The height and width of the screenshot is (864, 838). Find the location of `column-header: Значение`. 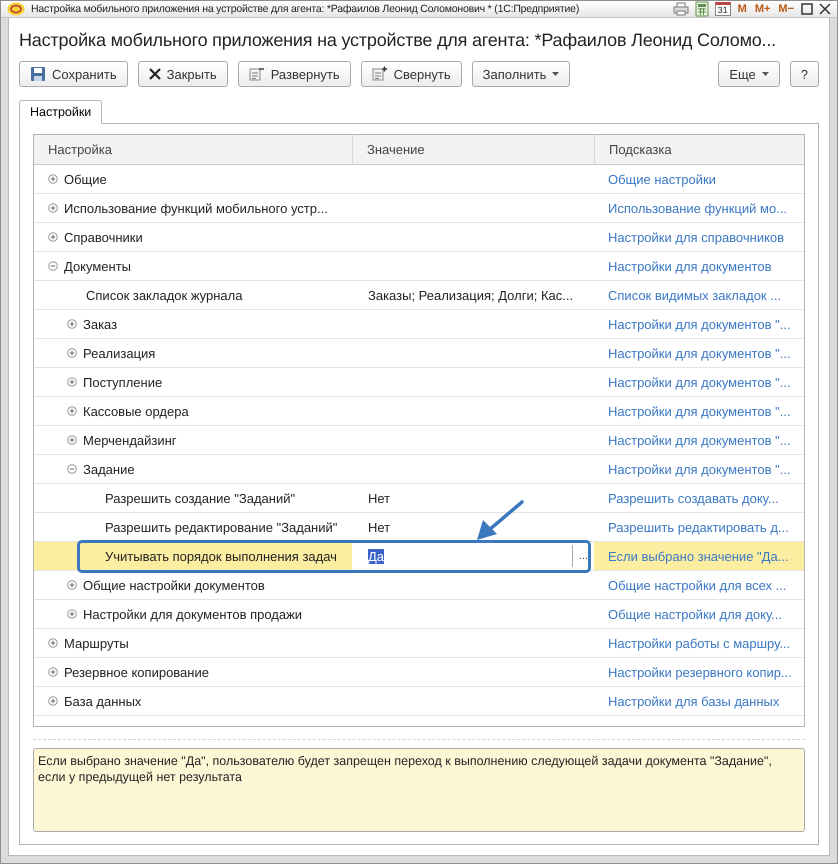

column-header: Значение is located at coordinates (473, 150).